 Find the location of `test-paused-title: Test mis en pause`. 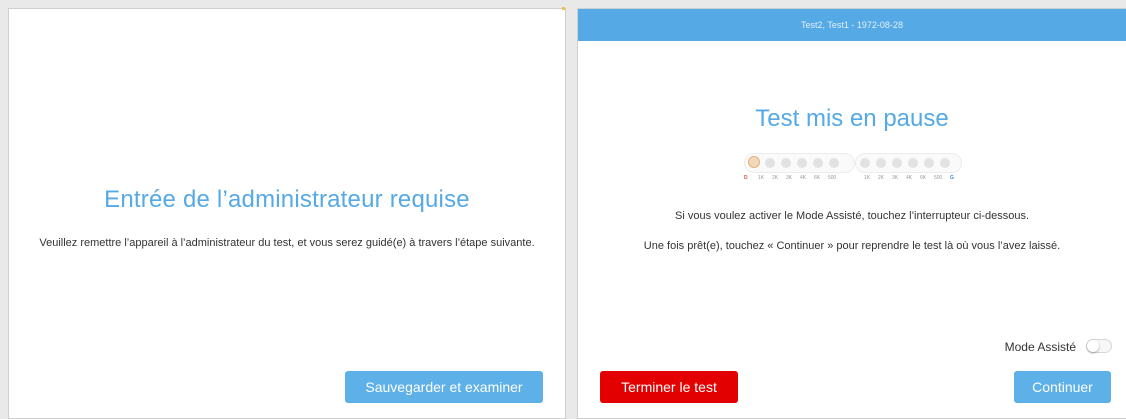

test-paused-title: Test mis en pause is located at coordinates (852, 118).